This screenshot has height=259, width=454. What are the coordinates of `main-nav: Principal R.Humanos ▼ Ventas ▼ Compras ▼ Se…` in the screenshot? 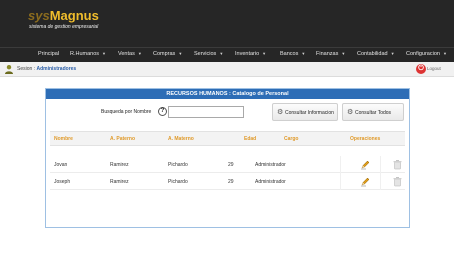 It's located at (227, 54).